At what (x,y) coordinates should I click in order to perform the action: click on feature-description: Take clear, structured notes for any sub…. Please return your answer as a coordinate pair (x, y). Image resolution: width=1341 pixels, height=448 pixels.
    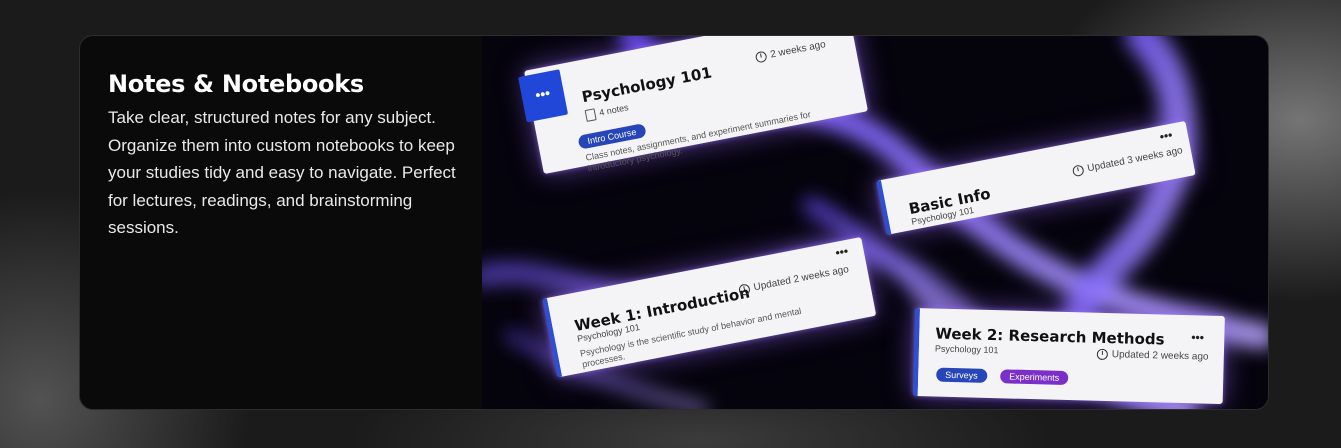
    Looking at the image, I should click on (282, 172).